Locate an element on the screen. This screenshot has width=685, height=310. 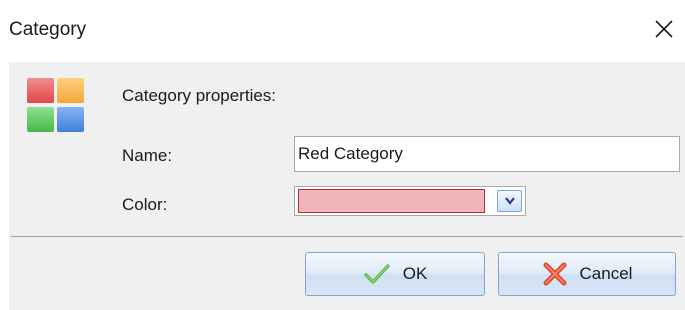
name-label: Name: is located at coordinates (147, 155).